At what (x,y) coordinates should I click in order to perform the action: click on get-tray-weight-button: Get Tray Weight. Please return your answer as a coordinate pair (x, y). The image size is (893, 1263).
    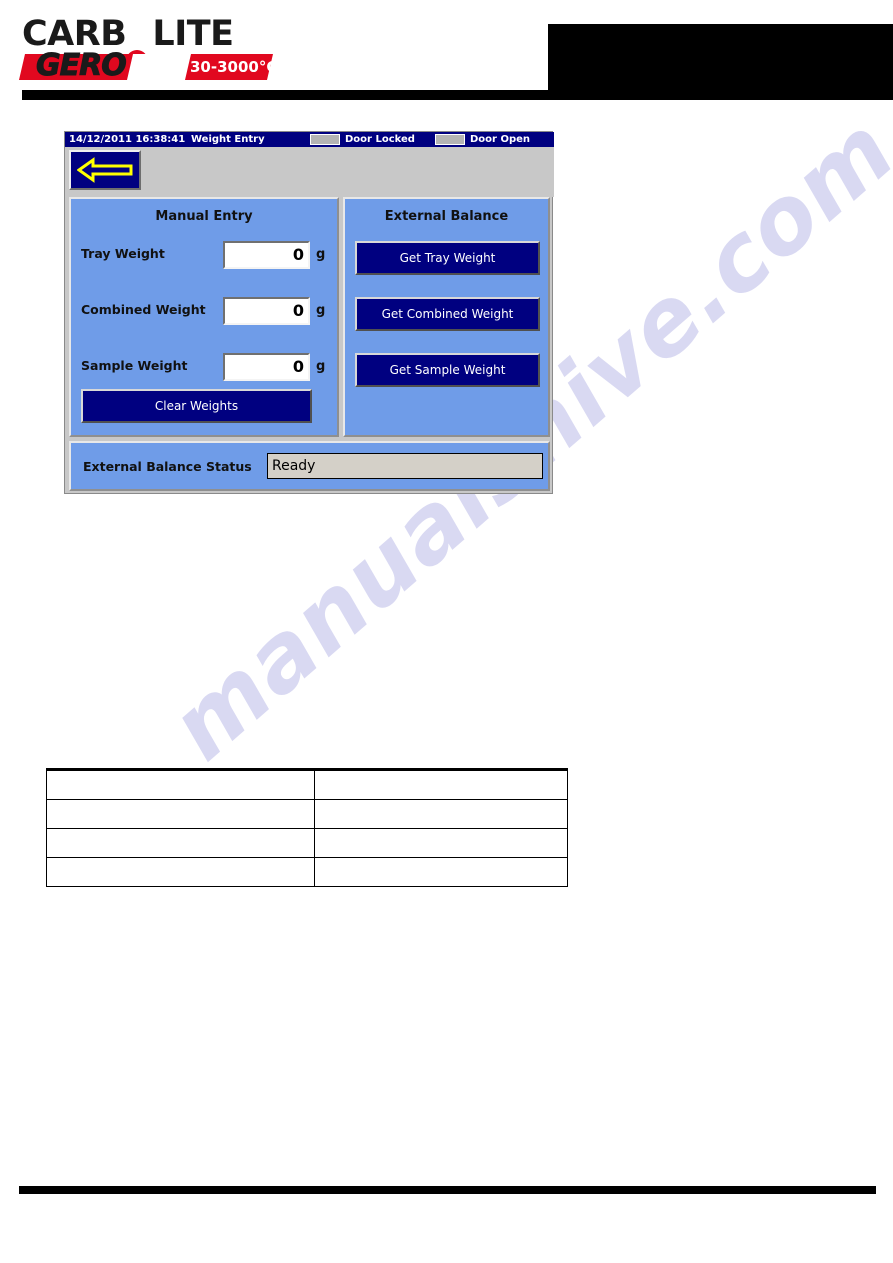
    Looking at the image, I should click on (447, 258).